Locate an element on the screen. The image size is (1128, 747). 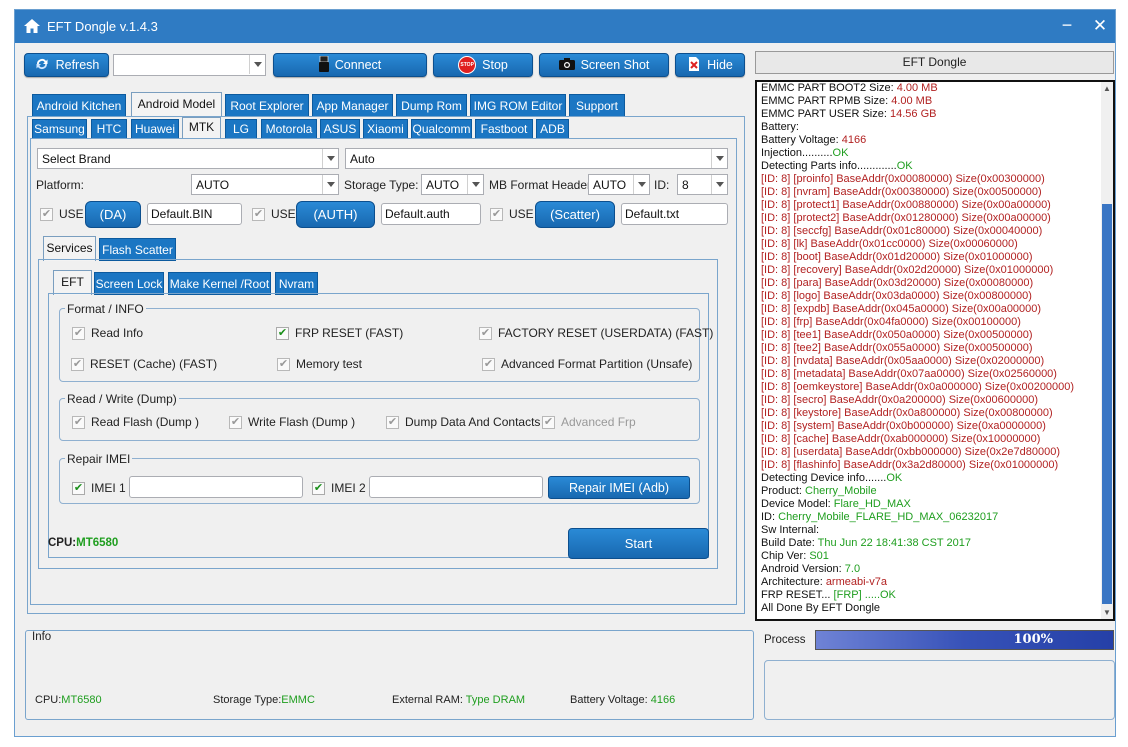
reset-cache-checkbox: ✔ RESET (Cache) (FAST) is located at coordinates (144, 364).